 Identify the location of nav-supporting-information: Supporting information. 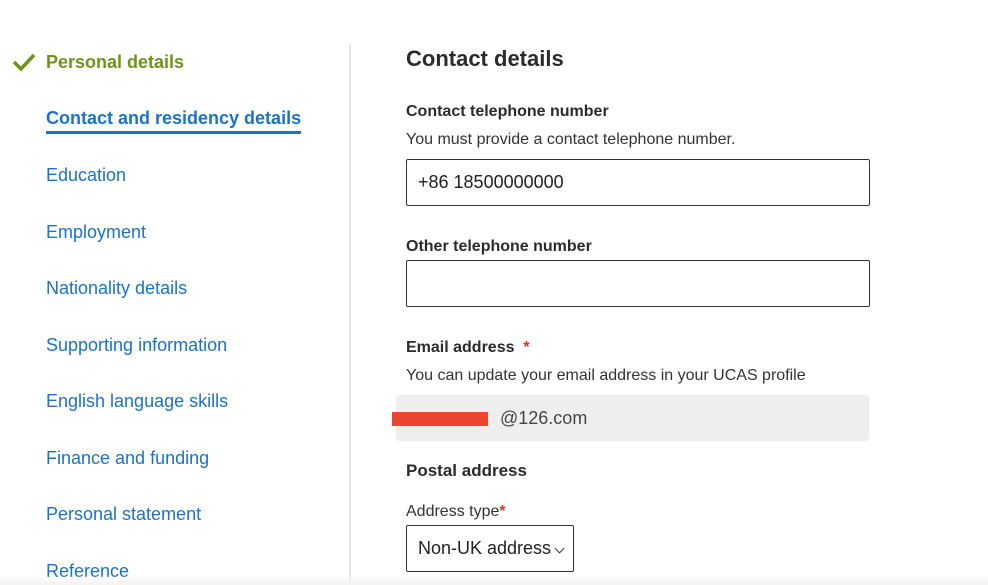
(136, 345).